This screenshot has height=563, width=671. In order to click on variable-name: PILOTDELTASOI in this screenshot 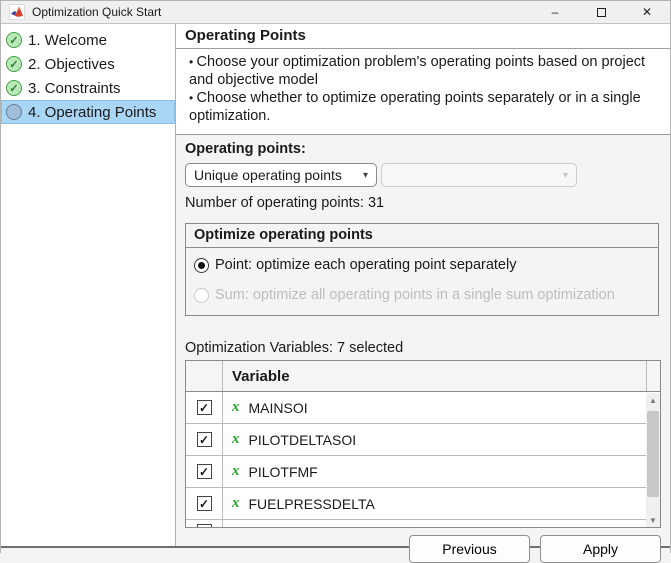, I will do `click(302, 439)`.